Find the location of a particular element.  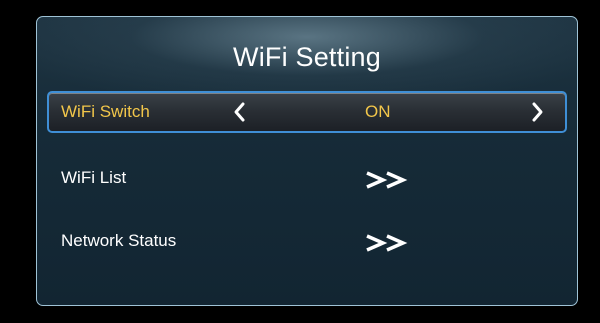

wifi-list-row: WiFi List is located at coordinates (307, 178).